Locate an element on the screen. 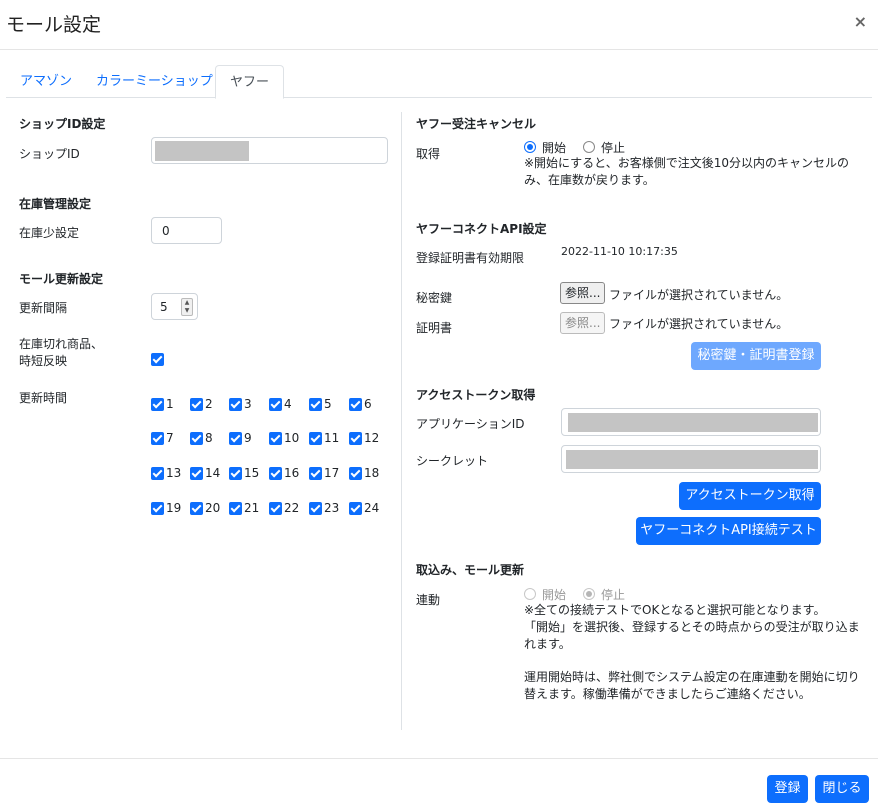 The height and width of the screenshot is (811, 878). hour-label: 18 is located at coordinates (372, 473).